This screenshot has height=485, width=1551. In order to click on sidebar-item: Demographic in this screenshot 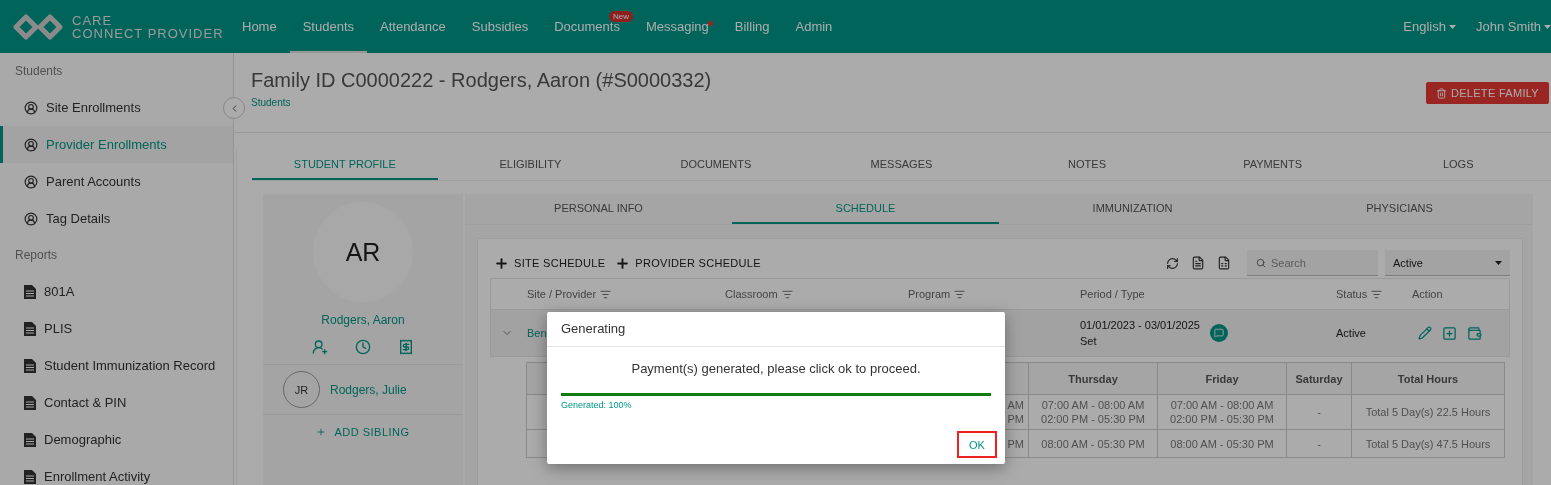, I will do `click(116, 439)`.